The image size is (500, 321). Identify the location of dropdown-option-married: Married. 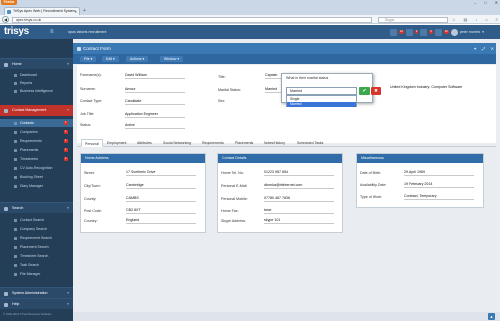
(321, 104).